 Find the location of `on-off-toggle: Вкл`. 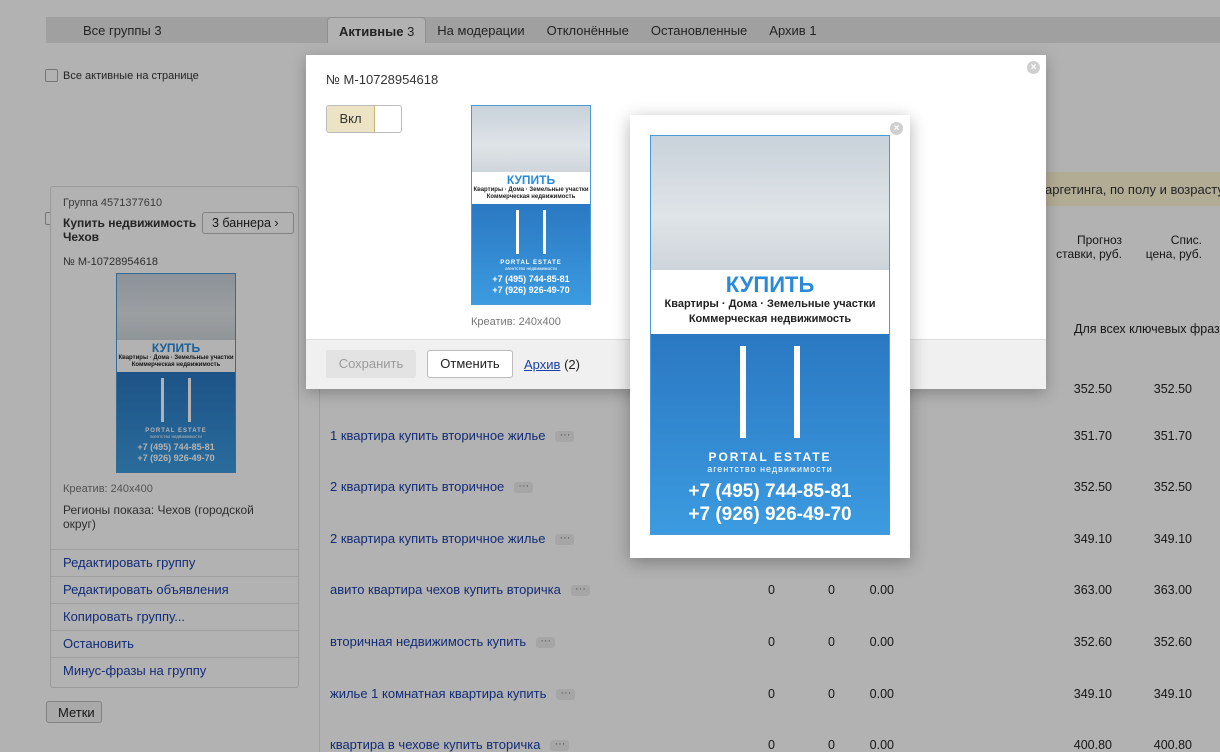

on-off-toggle: Вкл is located at coordinates (364, 119).